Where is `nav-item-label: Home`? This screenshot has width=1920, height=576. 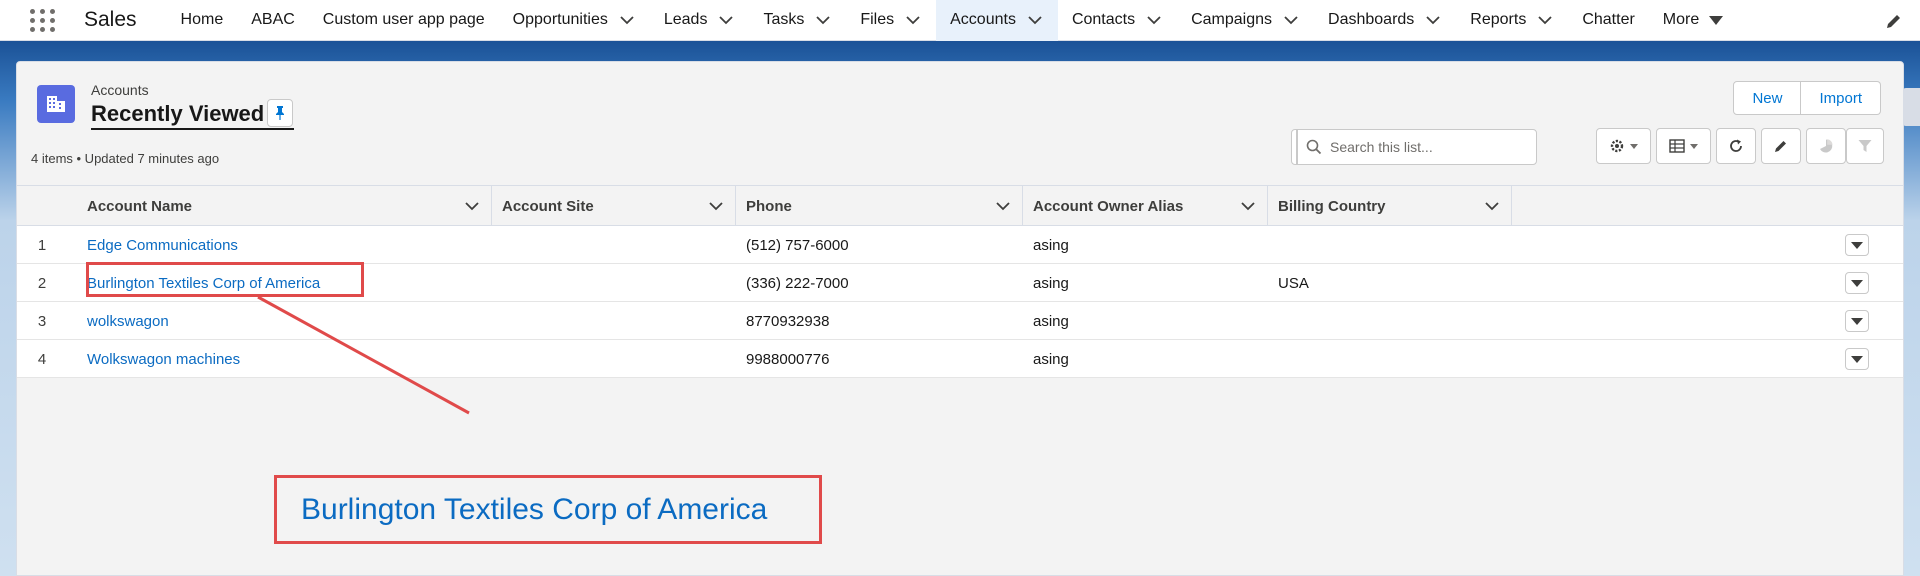 nav-item-label: Home is located at coordinates (202, 19).